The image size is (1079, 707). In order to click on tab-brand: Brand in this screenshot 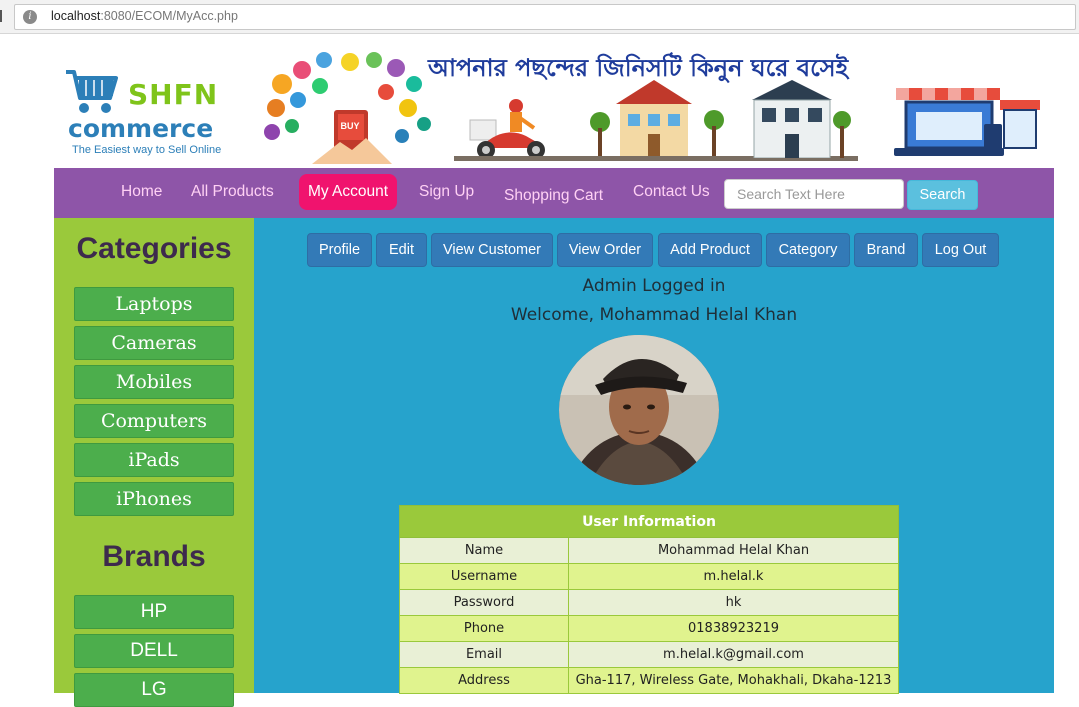, I will do `click(886, 250)`.